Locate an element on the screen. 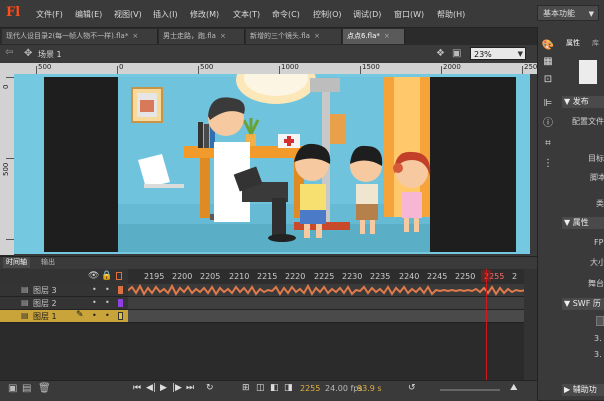 This screenshot has height=401, width=604. frame-number: 2230 is located at coordinates (352, 276).